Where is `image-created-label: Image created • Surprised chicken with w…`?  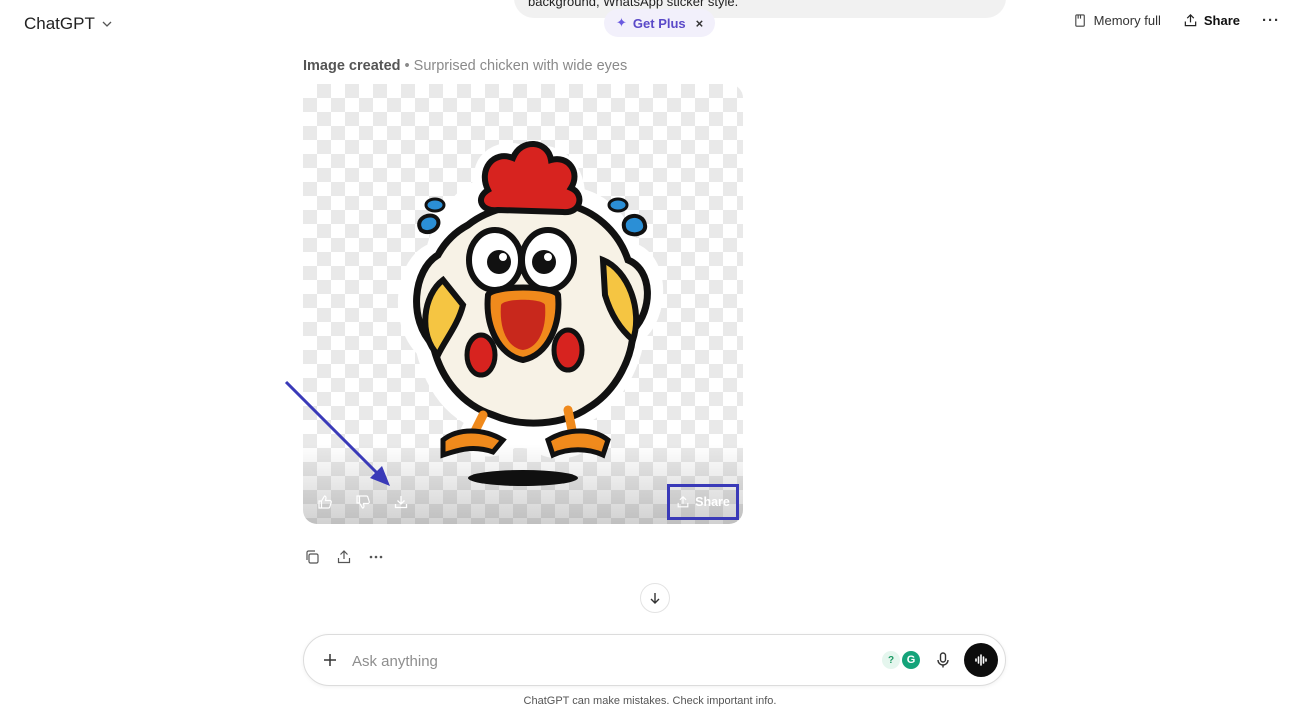 image-created-label: Image created • Surprised chicken with w… is located at coordinates (465, 66).